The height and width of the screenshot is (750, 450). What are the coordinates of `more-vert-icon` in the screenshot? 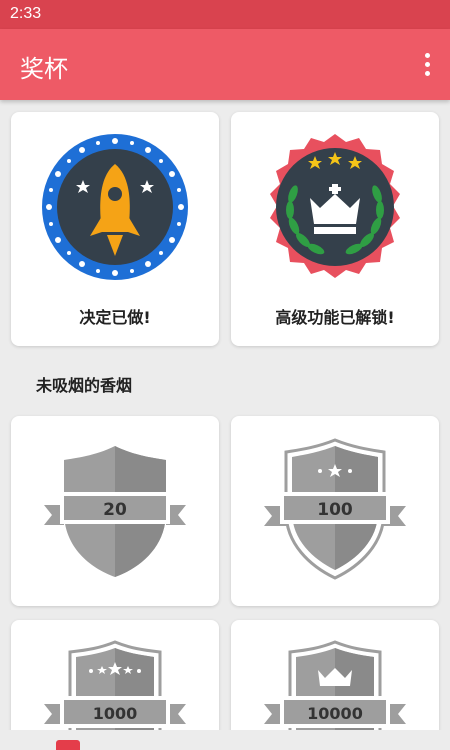 It's located at (427, 65).